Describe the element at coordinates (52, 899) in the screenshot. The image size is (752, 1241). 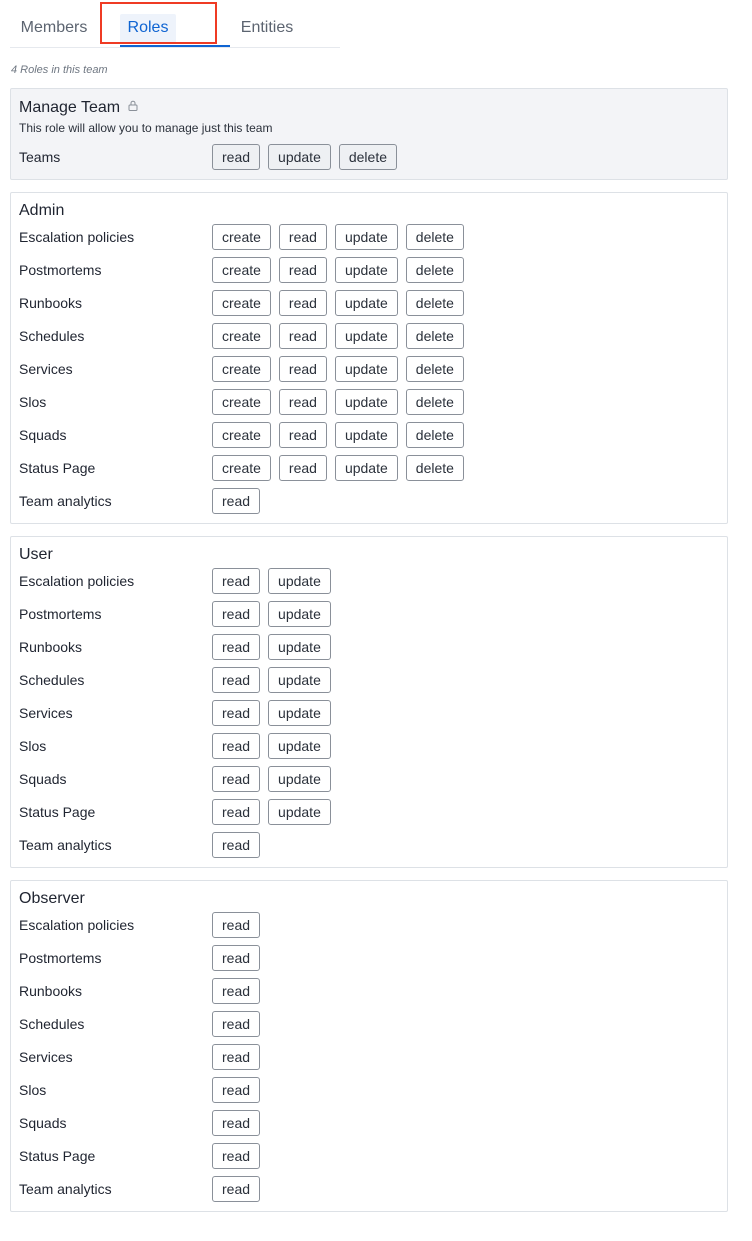
I see `role-name: Observer` at that location.